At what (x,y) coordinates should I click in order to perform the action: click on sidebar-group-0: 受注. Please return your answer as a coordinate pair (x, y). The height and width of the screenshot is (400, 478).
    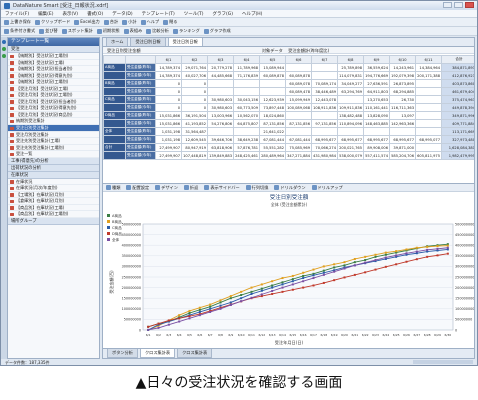
    Looking at the image, I should click on (53, 49).